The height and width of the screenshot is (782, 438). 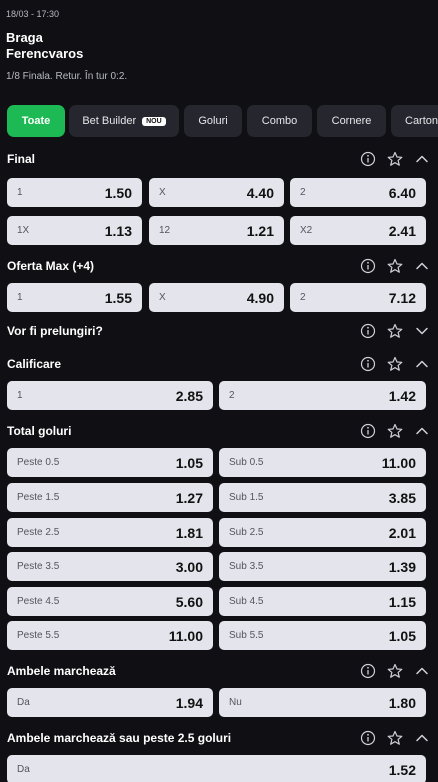 I want to click on odd-value: 1.94, so click(x=189, y=702).